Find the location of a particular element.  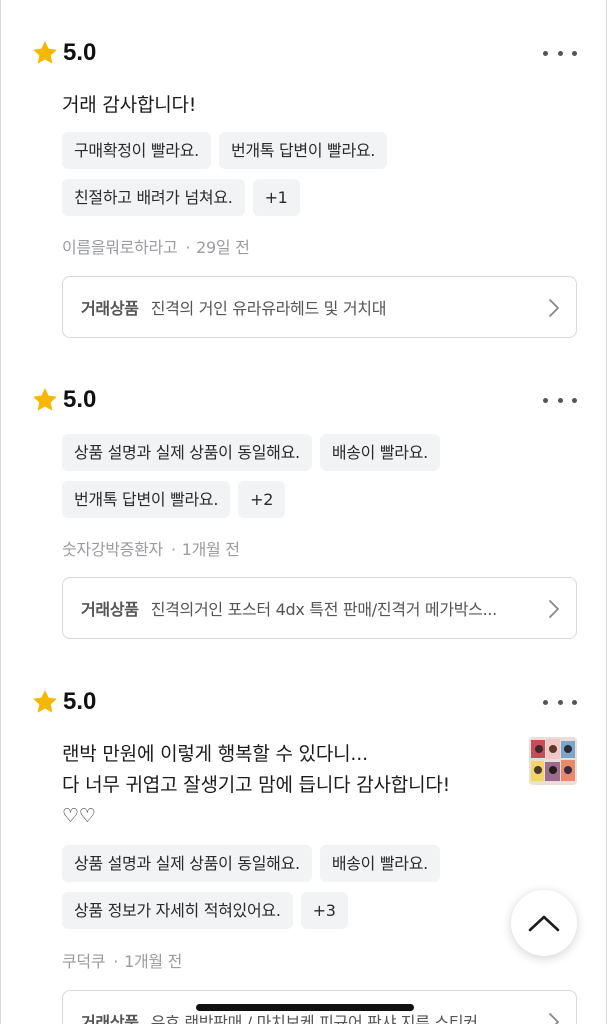

review-tags: 구매확정이 빨라요. 번개톡 답변이 빨라요. 친절하고 배려가 넘쳐요. +1 is located at coordinates (272, 179).